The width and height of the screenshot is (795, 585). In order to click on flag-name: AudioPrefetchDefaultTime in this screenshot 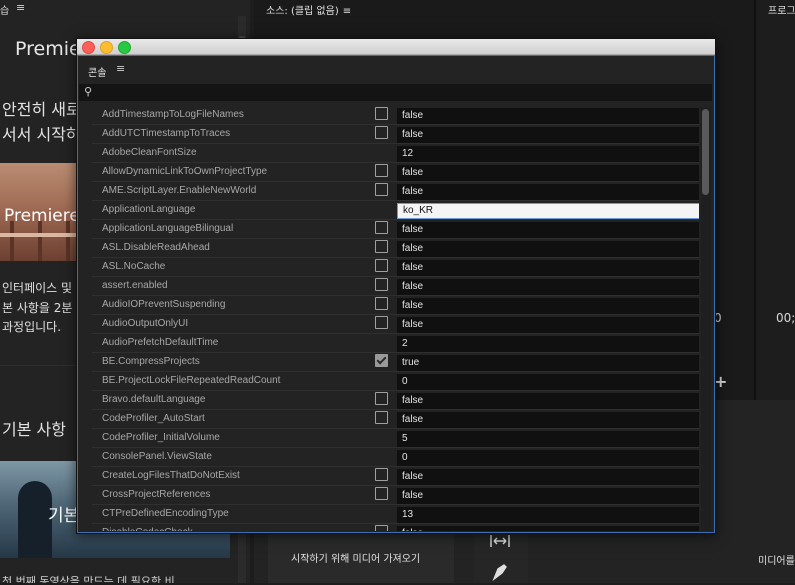, I will do `click(160, 342)`.